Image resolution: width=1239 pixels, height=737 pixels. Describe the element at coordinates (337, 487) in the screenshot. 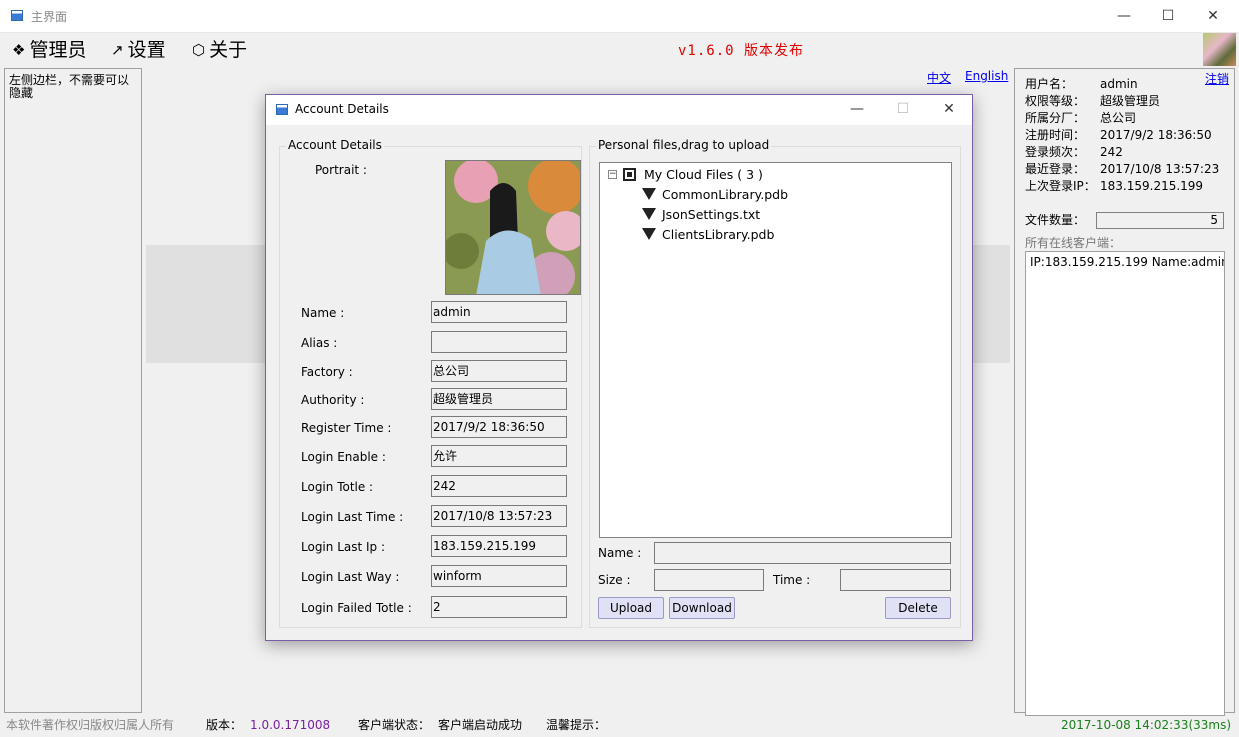

I see `login-total-label: Login Totle :` at that location.